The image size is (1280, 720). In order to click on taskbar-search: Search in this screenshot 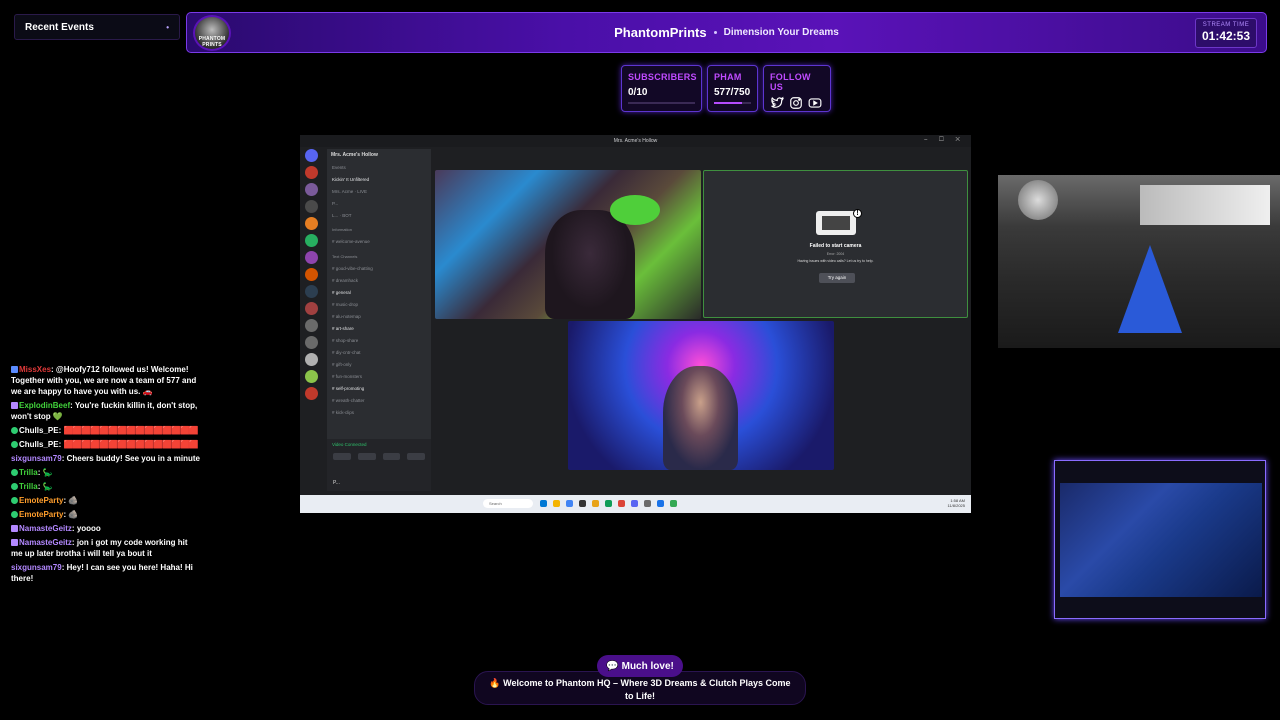, I will do `click(508, 503)`.